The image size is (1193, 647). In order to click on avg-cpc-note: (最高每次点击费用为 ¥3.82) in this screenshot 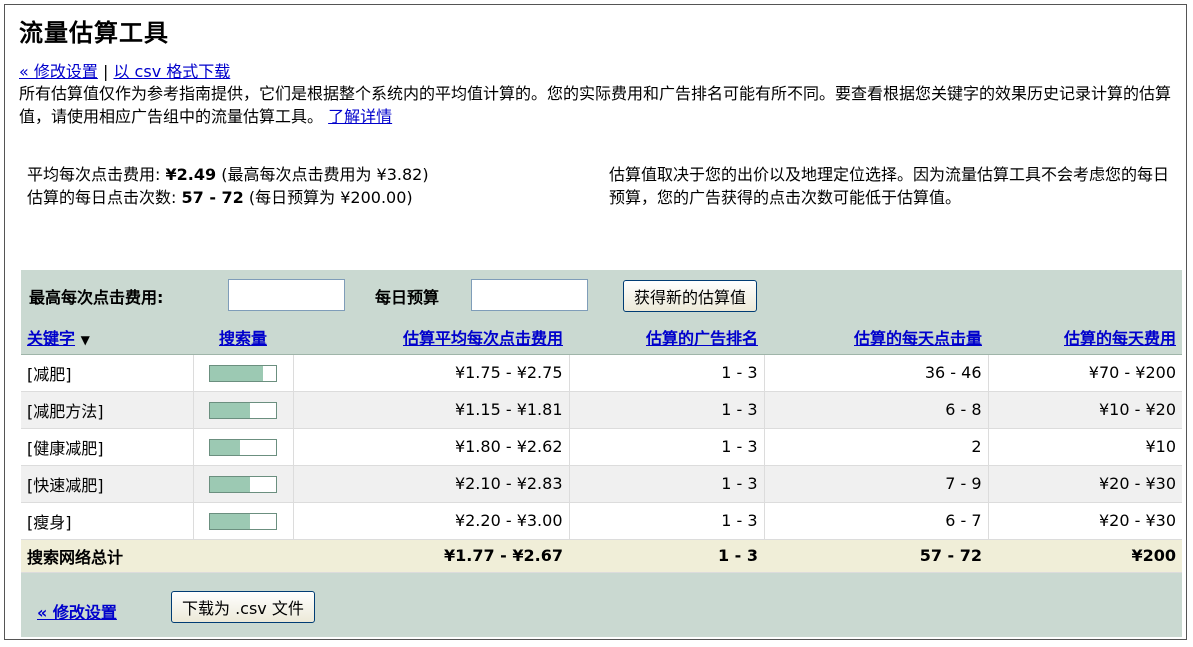, I will do `click(325, 174)`.